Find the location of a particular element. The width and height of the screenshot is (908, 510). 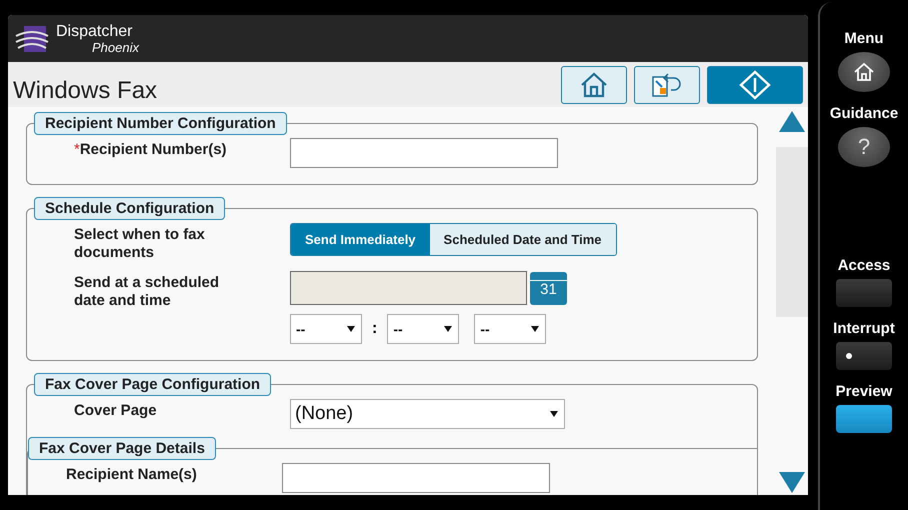

scrollbar-thumb is located at coordinates (792, 232).